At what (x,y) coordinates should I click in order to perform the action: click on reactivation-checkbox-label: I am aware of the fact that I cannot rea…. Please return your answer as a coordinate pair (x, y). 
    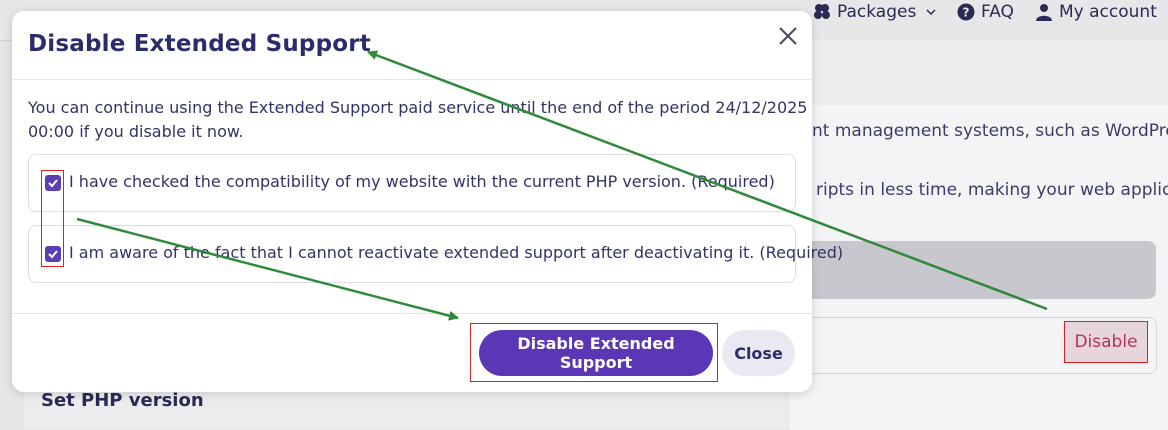
    Looking at the image, I should click on (456, 252).